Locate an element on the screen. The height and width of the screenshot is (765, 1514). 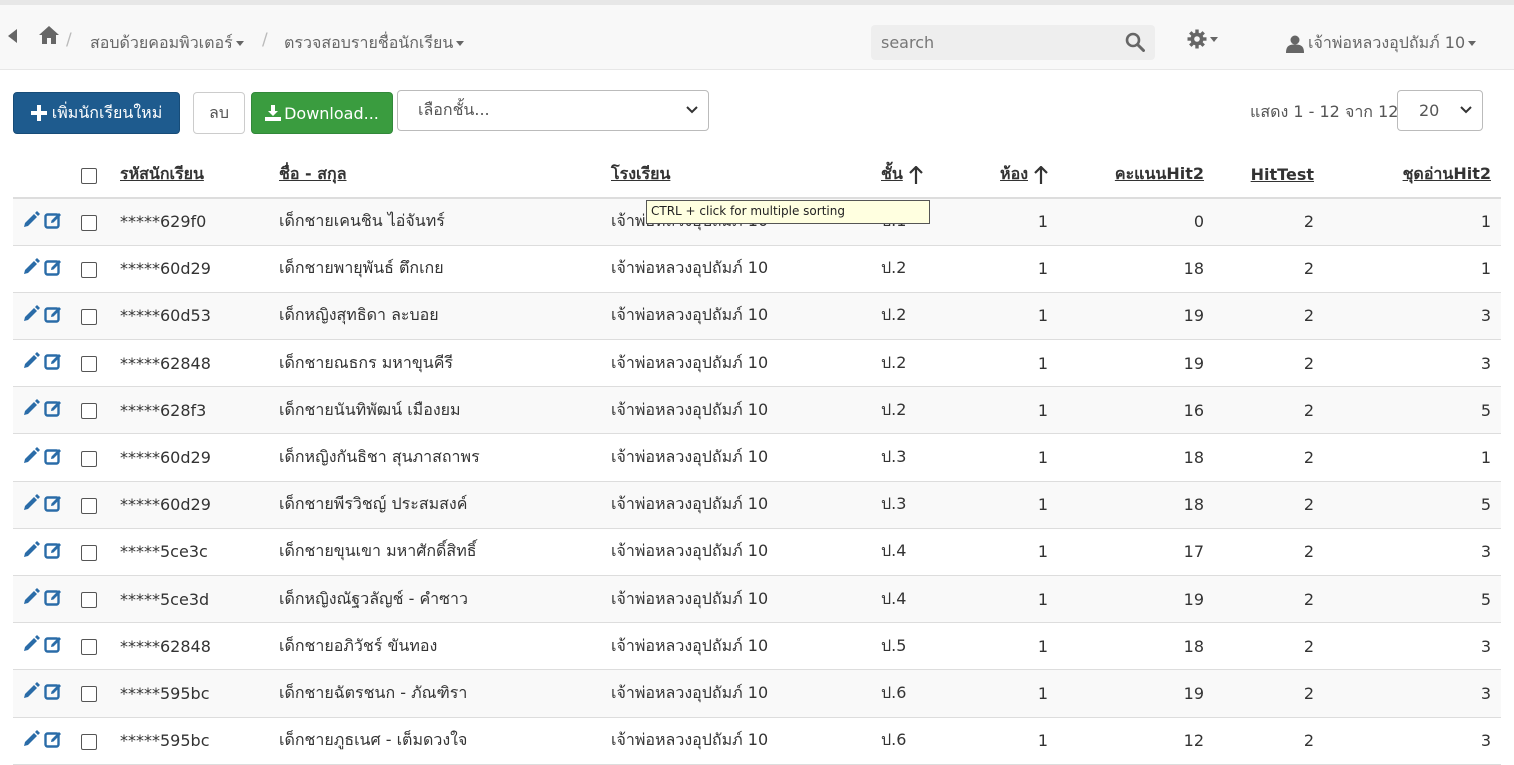
header-name: ชื่อ - สกุล is located at coordinates (445, 175).